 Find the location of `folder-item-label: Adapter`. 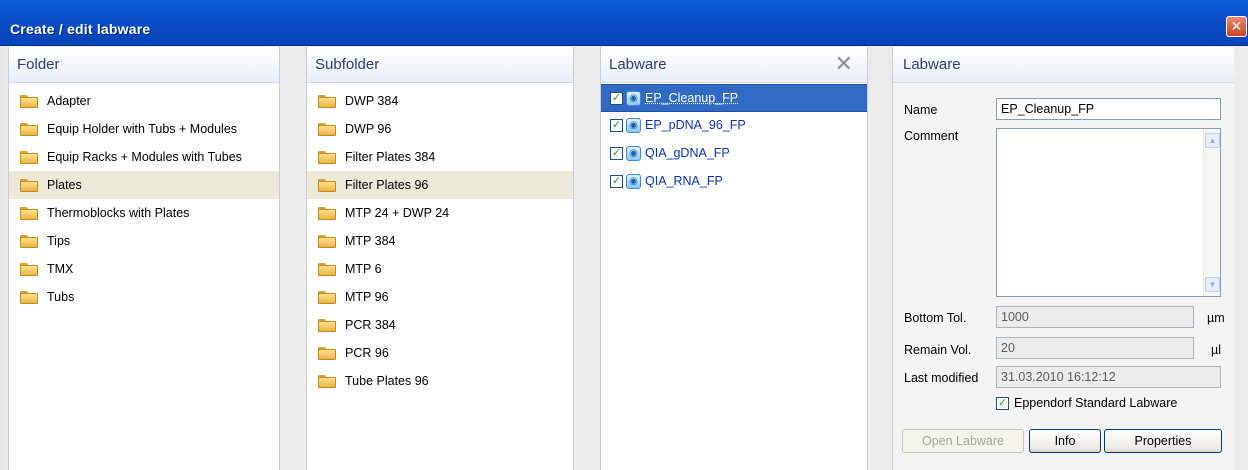

folder-item-label: Adapter is located at coordinates (69, 101).